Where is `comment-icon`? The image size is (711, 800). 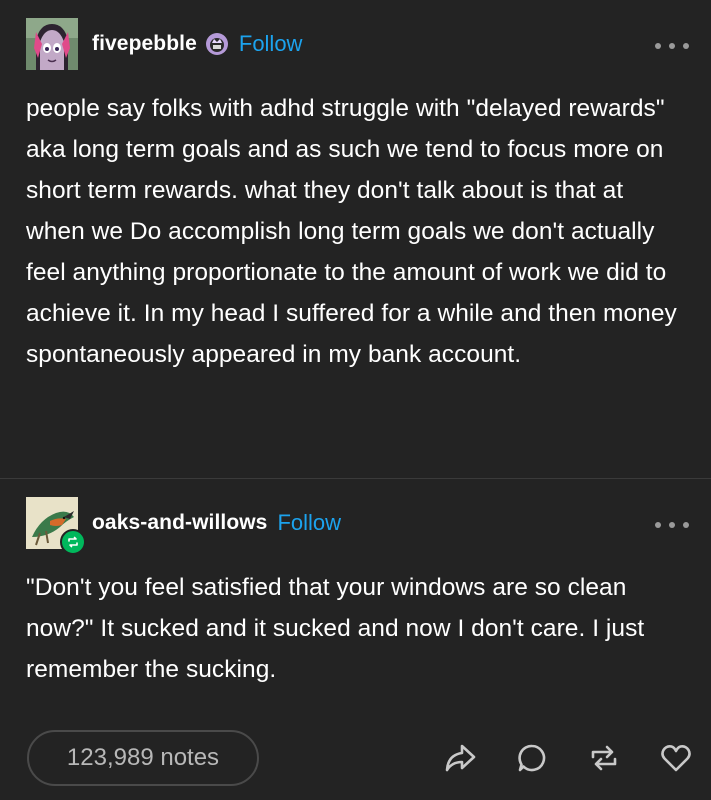
comment-icon is located at coordinates (532, 758).